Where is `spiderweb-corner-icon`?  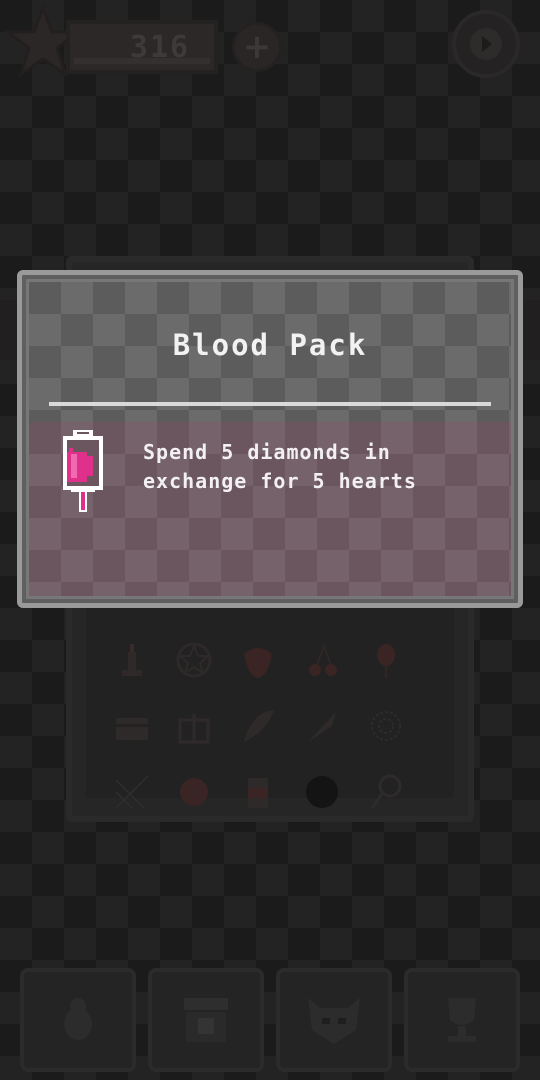
spiderweb-corner-icon is located at coordinates (132, 792).